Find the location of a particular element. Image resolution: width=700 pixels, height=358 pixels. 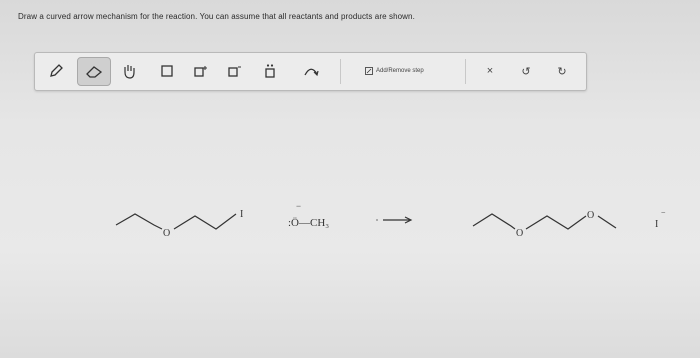

reactant-iodoether: O I is located at coordinates (179, 224).